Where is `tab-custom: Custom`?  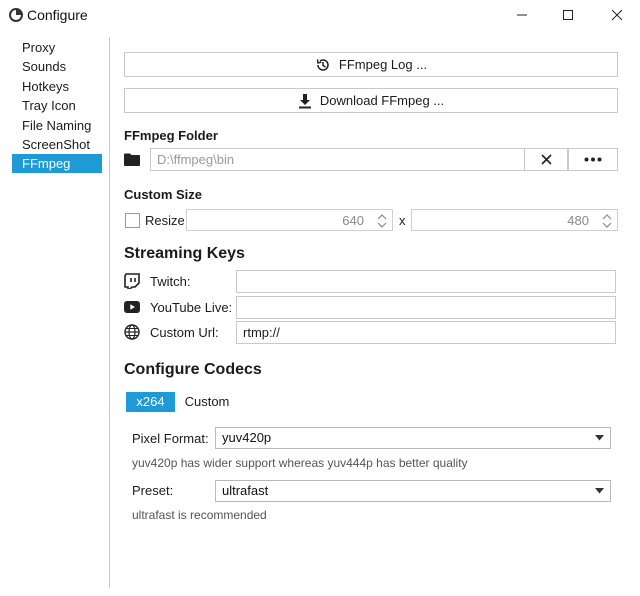 tab-custom: Custom is located at coordinates (207, 402).